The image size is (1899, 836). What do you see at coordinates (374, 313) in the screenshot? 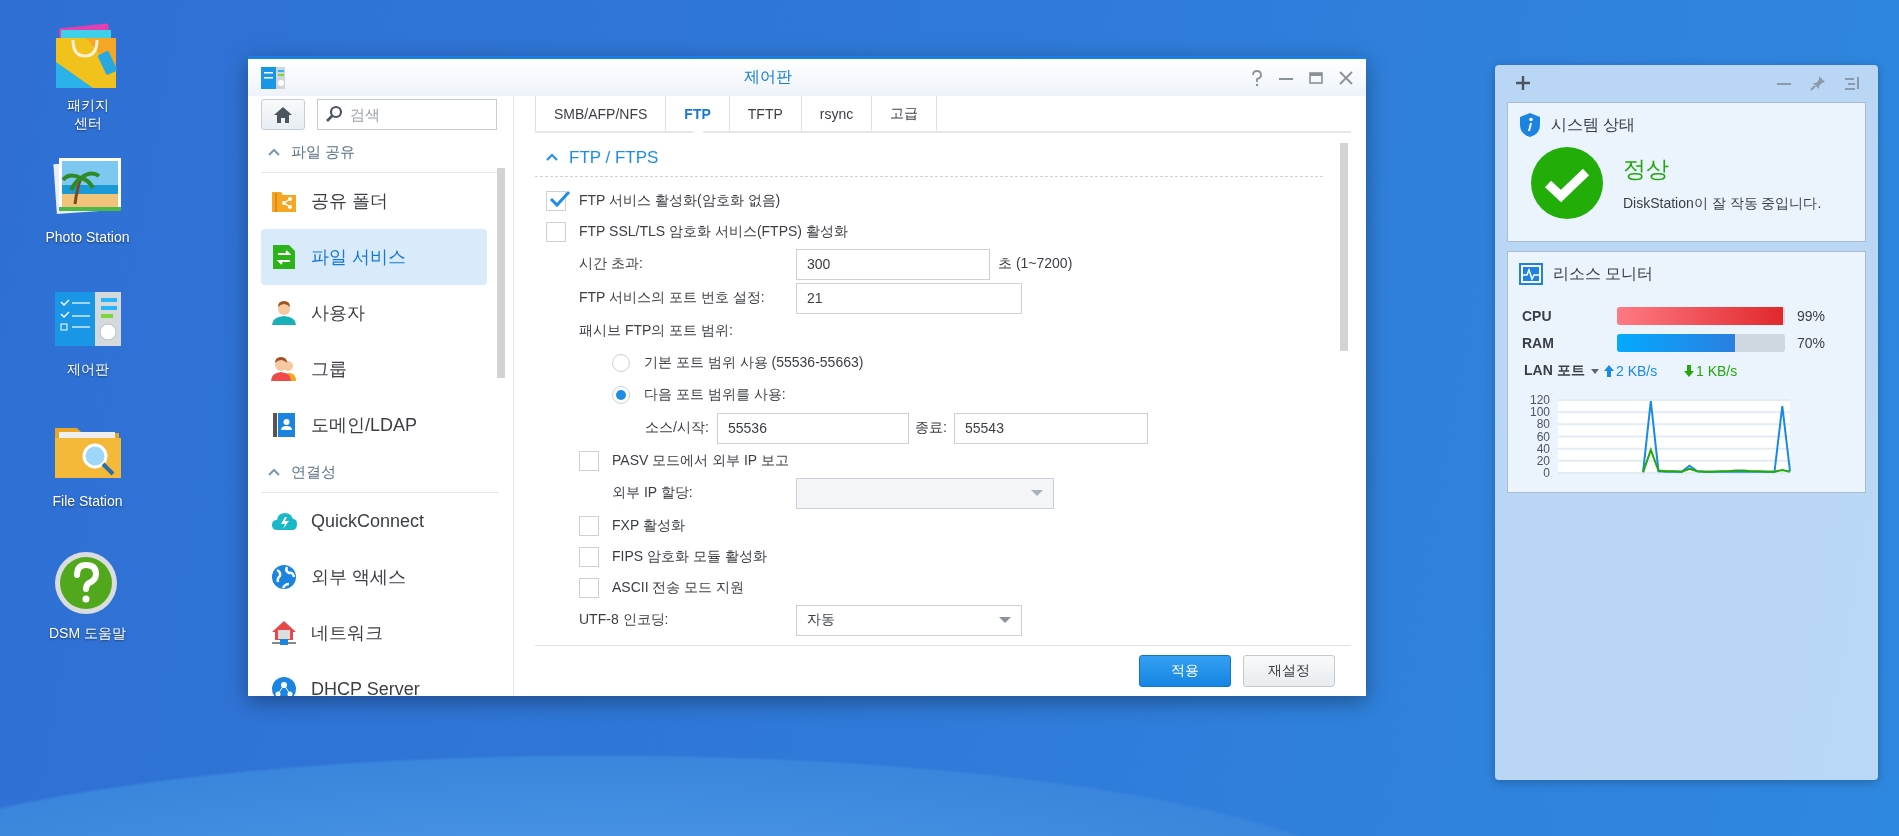
I see `sidebar-item: 사용자` at bounding box center [374, 313].